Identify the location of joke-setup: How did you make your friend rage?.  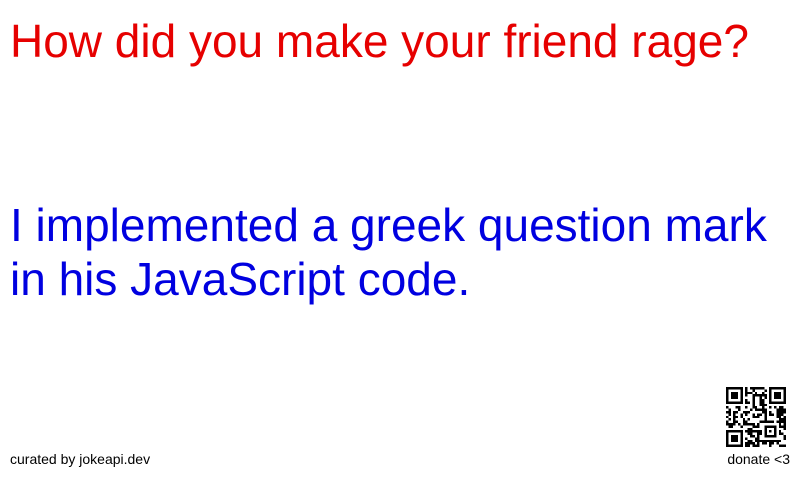
(379, 41).